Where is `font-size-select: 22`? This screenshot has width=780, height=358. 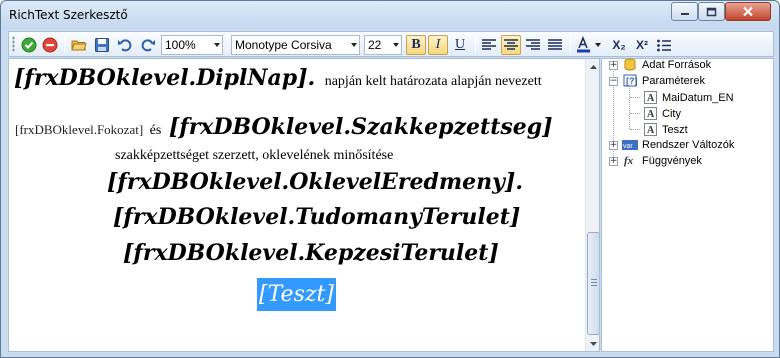 font-size-select: 22 is located at coordinates (383, 45).